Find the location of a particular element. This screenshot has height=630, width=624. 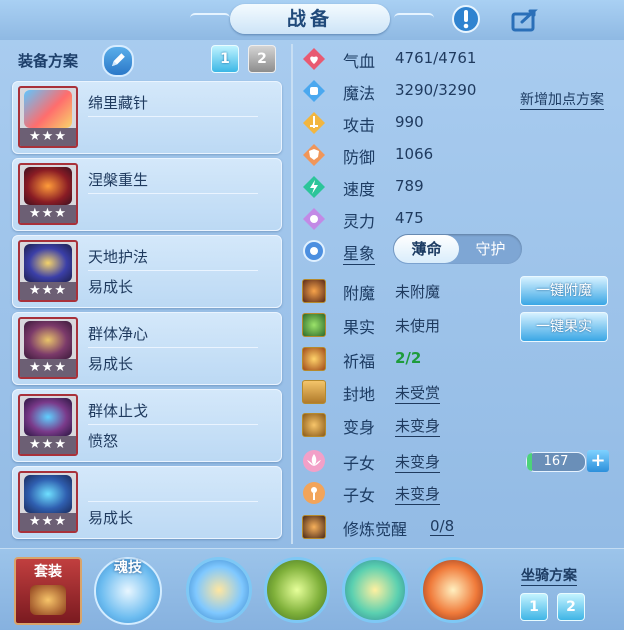

extra-label: 变身 is located at coordinates (359, 427).